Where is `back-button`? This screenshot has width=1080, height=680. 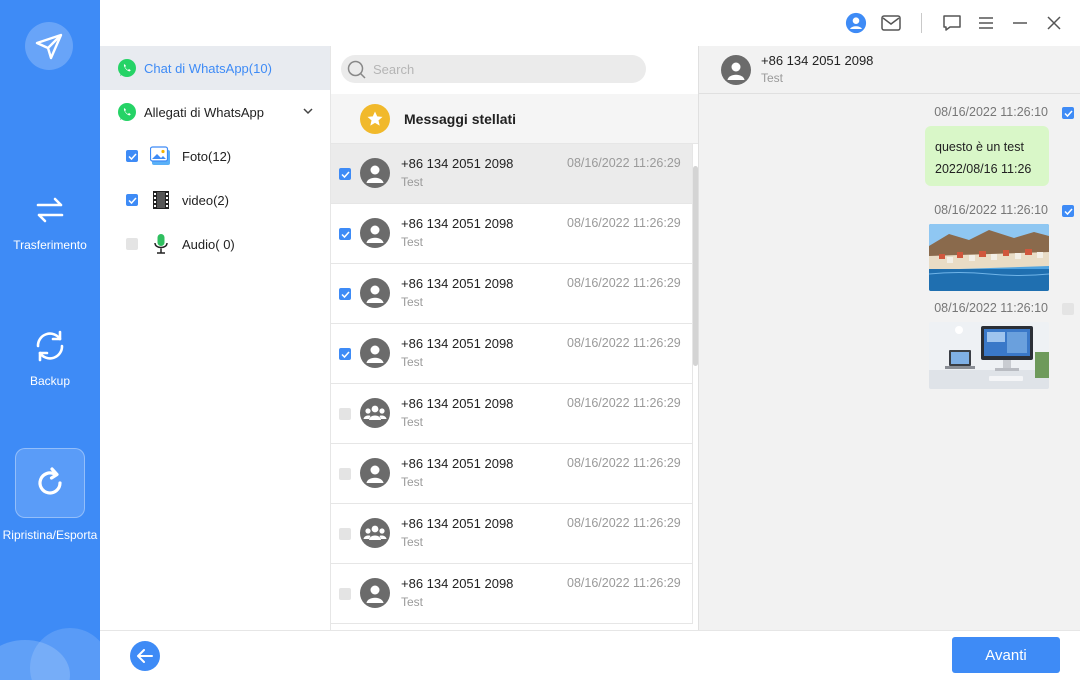
back-button is located at coordinates (145, 656).